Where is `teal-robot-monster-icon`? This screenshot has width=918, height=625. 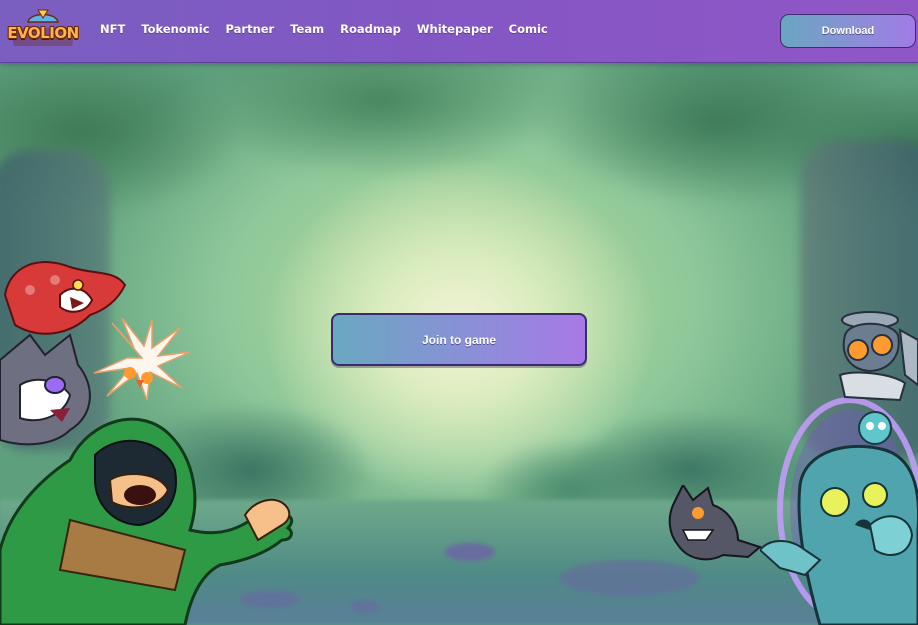 teal-robot-monster-icon is located at coordinates (839, 518).